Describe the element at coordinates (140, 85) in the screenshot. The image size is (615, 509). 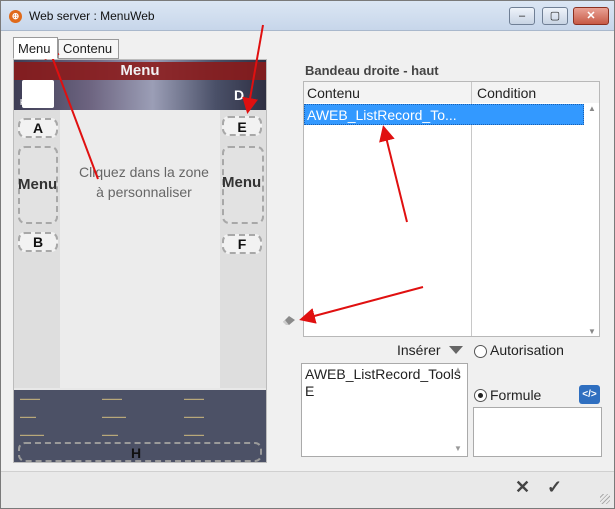
I see `banner-image: Menu kenTika` at that location.